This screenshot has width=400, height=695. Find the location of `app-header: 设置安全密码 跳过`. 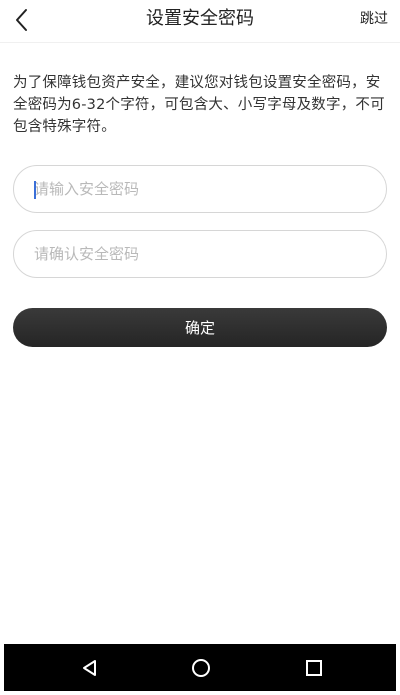

app-header: 设置安全密码 跳过 is located at coordinates (200, 21).